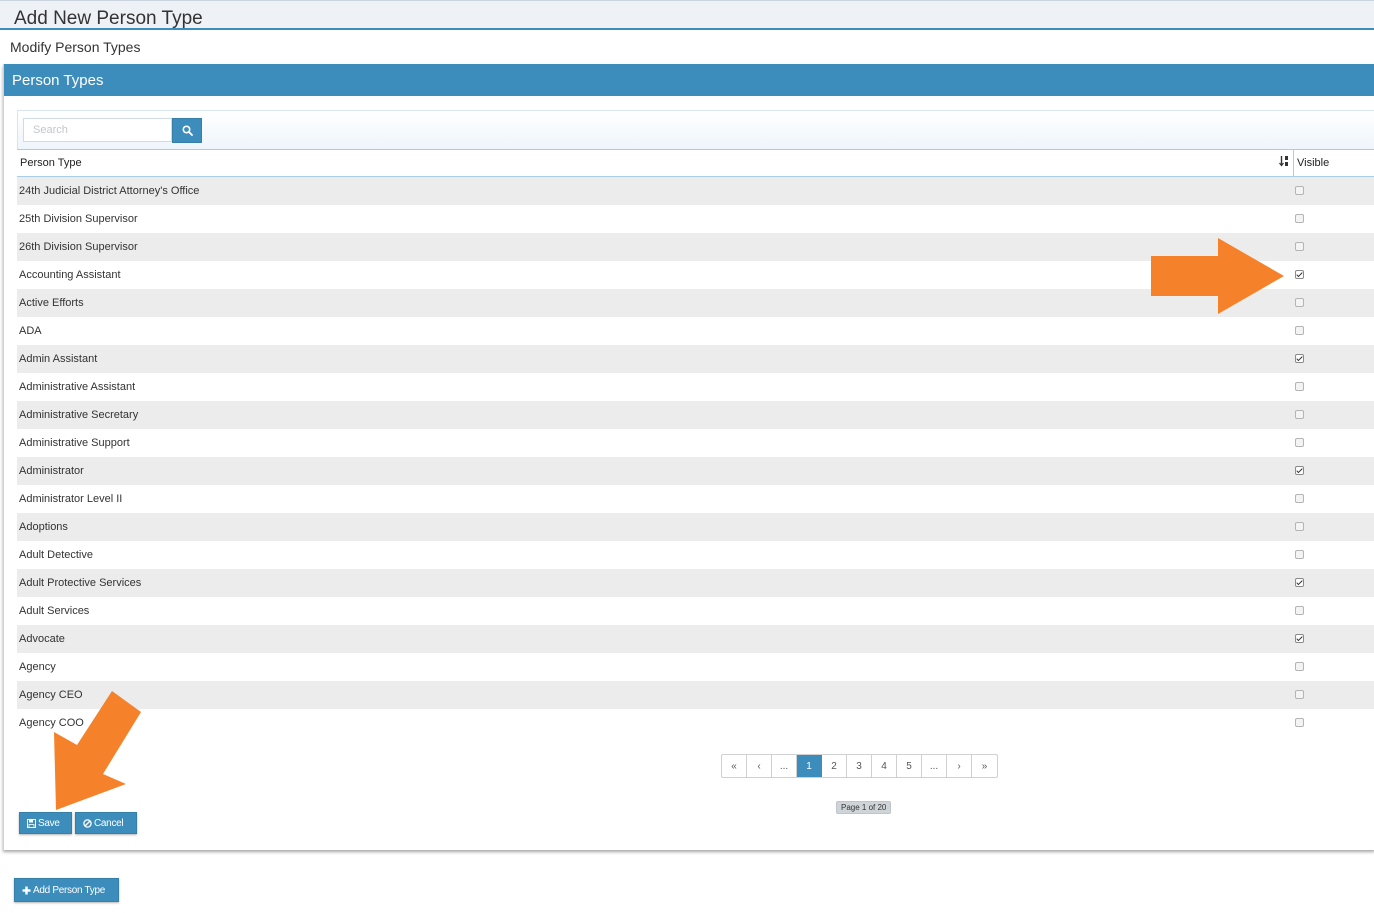 The height and width of the screenshot is (913, 1374). I want to click on table-row: 25th Division Supervisor, so click(695, 219).